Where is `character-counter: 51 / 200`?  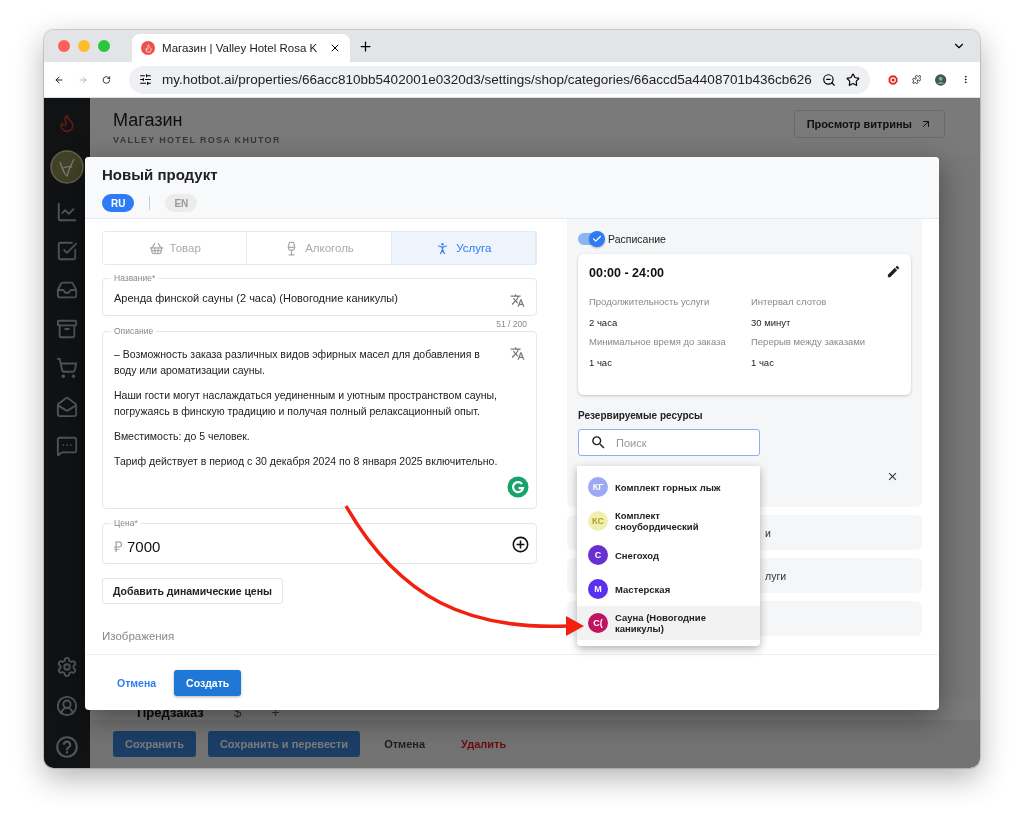
character-counter: 51 / 200 is located at coordinates (511, 324).